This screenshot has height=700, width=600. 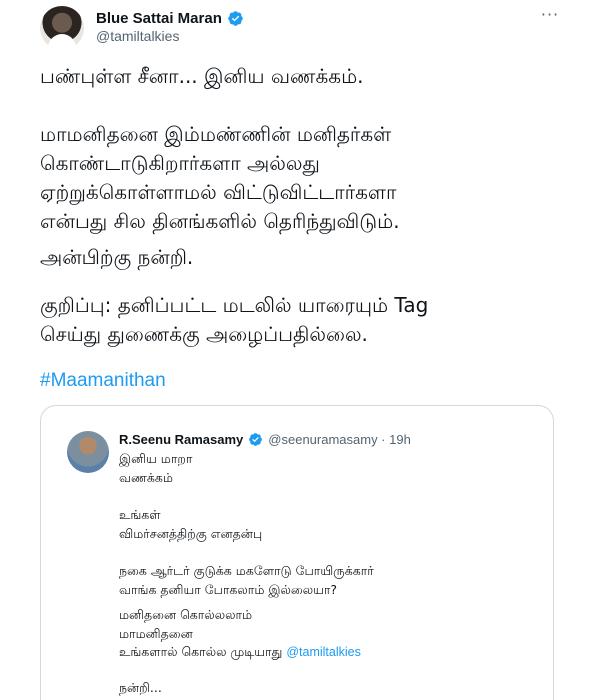 I want to click on tweet-line: ஏற்றுக்கொள்ளாமல் விட்டுவிட்டார்களா, so click(x=218, y=192).